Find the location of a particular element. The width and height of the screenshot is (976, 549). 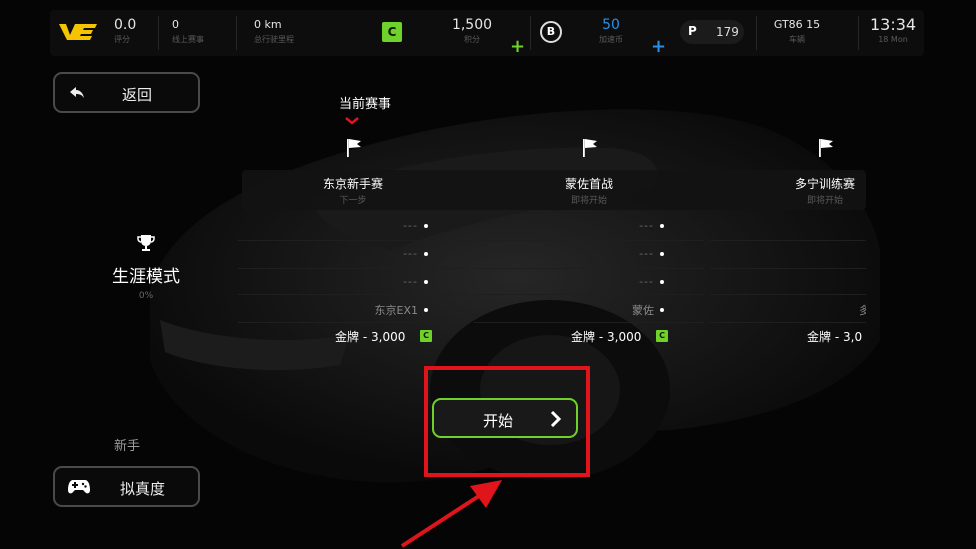

online-races-label: 线上赛事 is located at coordinates (188, 39).